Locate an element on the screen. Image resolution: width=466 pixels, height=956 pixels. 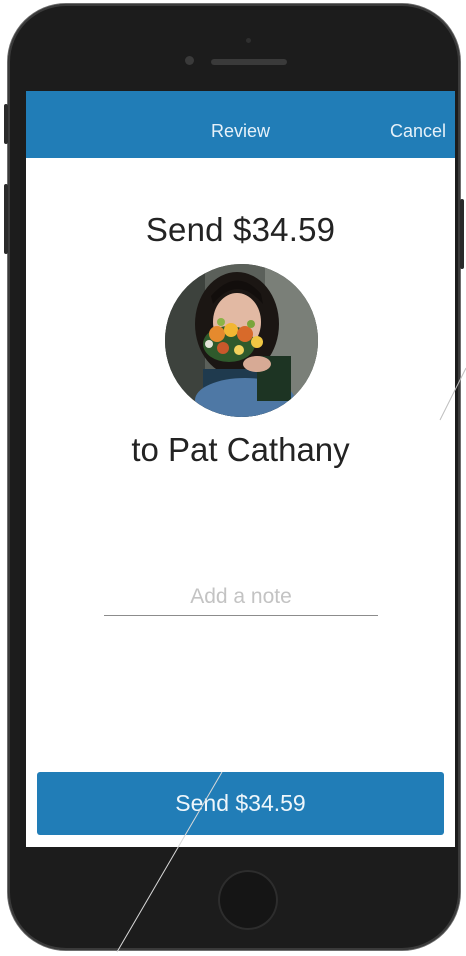
home-button is located at coordinates (248, 900).